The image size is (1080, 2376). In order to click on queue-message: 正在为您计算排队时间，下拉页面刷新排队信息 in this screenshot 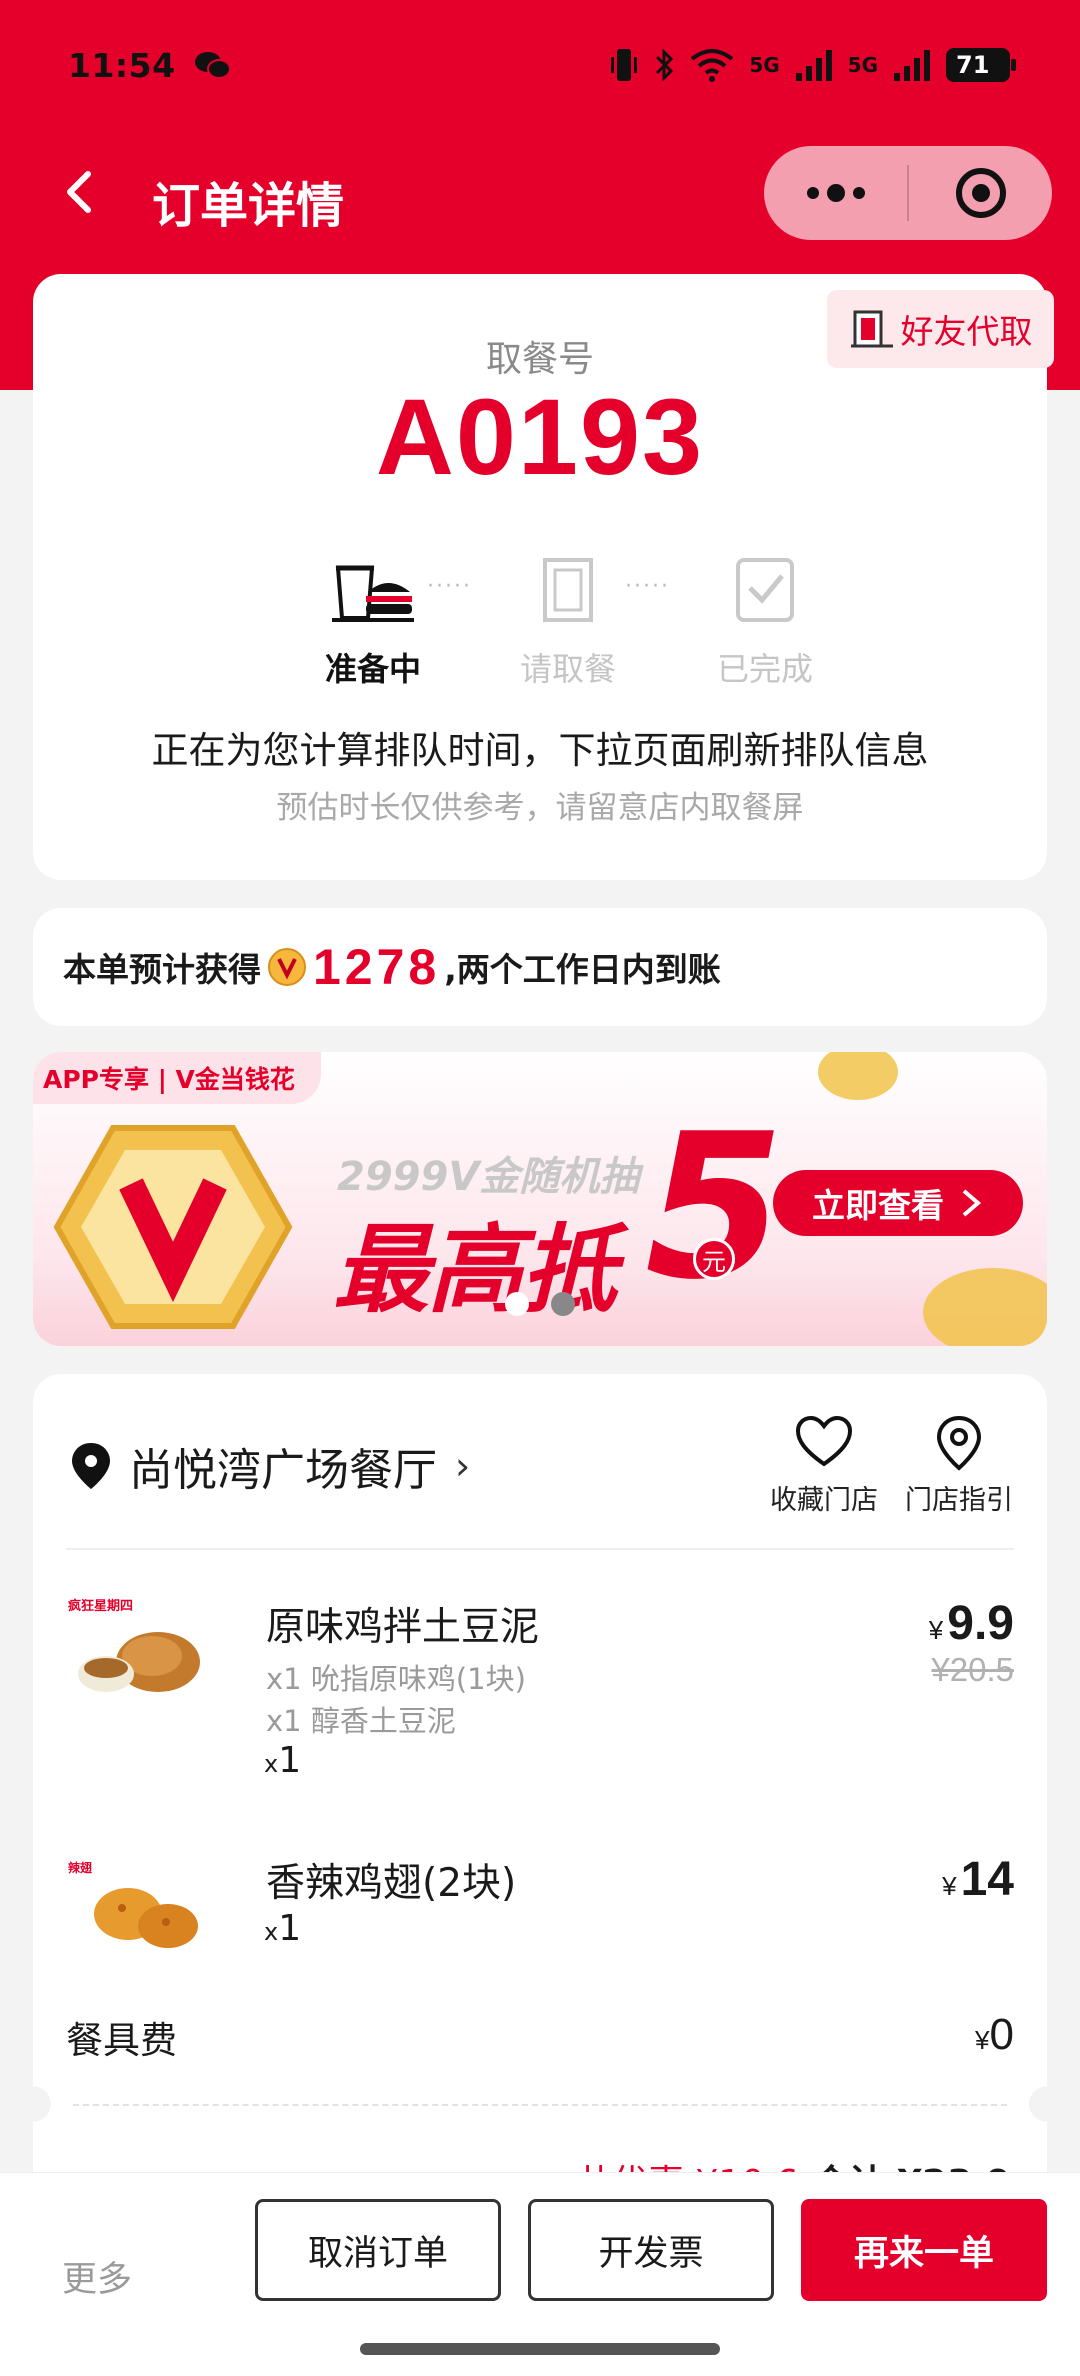, I will do `click(540, 750)`.